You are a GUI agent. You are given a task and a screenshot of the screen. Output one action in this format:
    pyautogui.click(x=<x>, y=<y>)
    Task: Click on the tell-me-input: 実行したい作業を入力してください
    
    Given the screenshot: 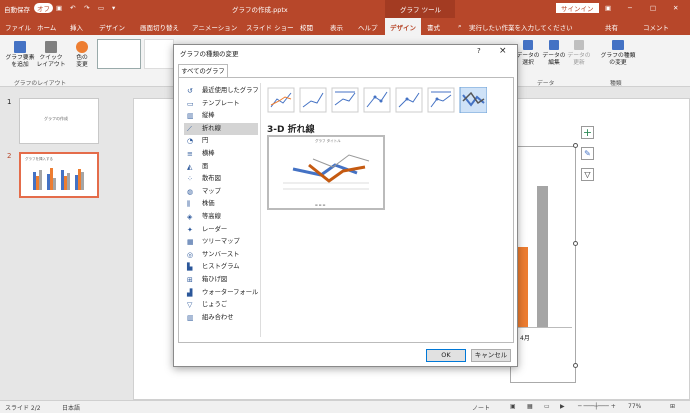 What is the action you would take?
    pyautogui.click(x=521, y=27)
    